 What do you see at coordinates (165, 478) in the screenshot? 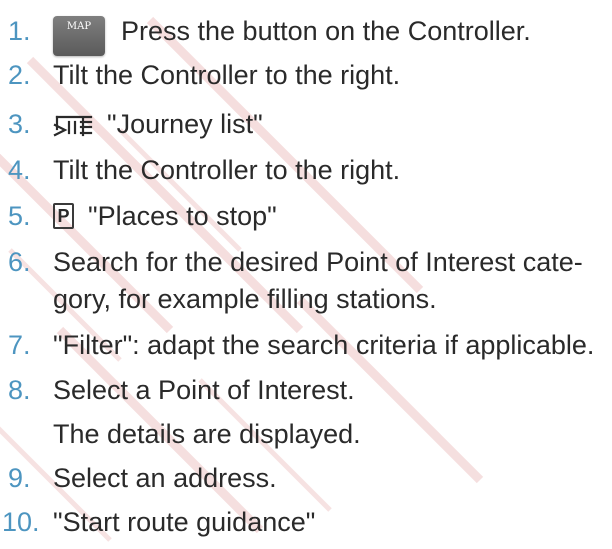
I see `step-text: Select an address.` at bounding box center [165, 478].